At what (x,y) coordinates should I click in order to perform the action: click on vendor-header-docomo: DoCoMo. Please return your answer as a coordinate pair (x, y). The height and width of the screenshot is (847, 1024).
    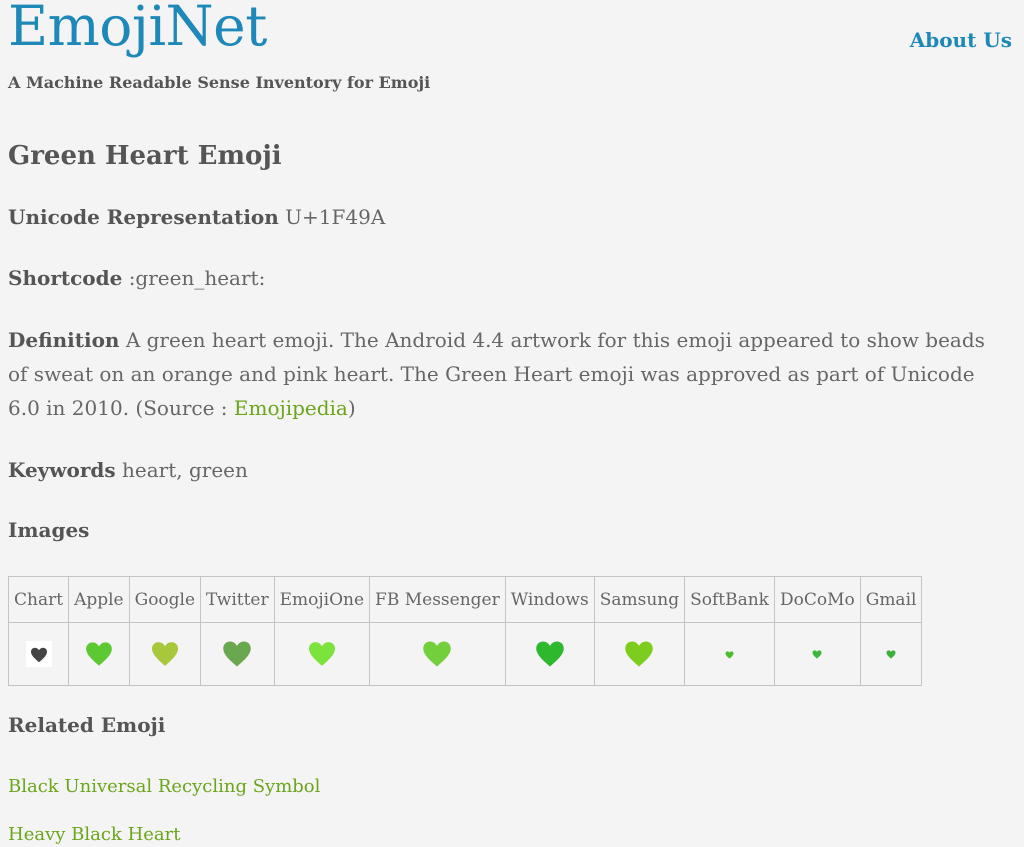
    Looking at the image, I should click on (817, 599).